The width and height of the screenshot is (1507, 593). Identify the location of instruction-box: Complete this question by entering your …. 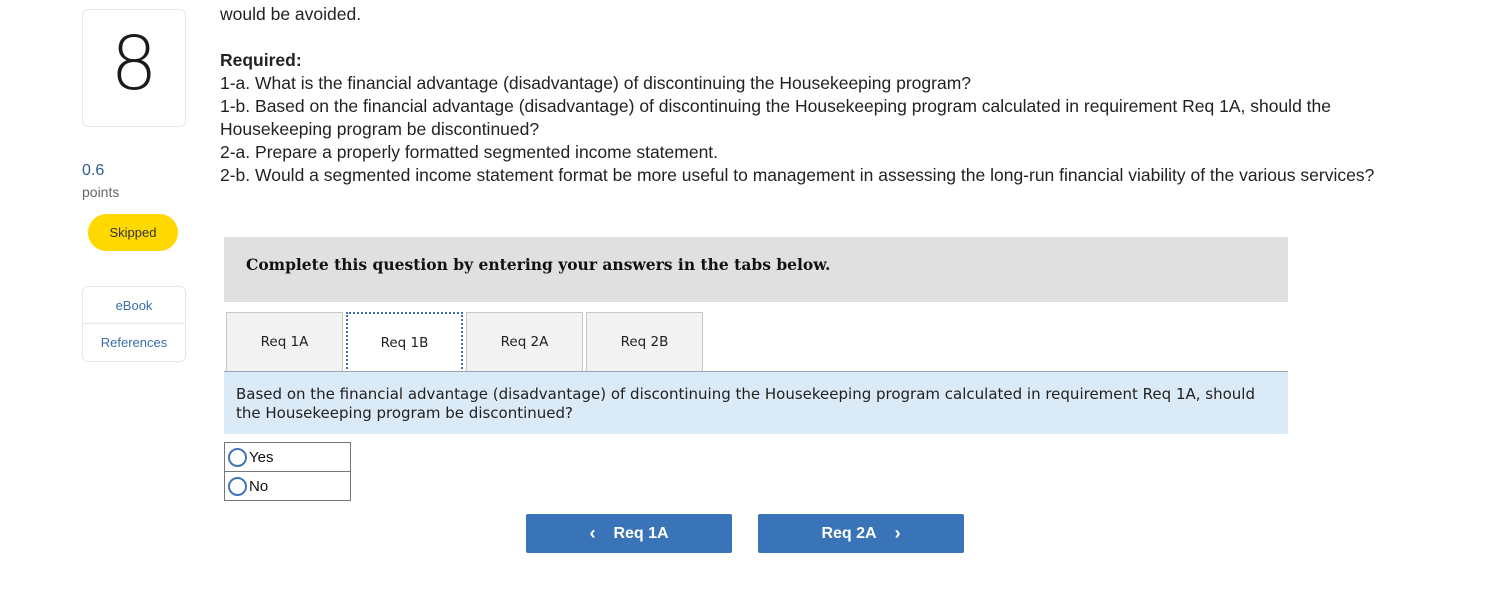
(756, 269).